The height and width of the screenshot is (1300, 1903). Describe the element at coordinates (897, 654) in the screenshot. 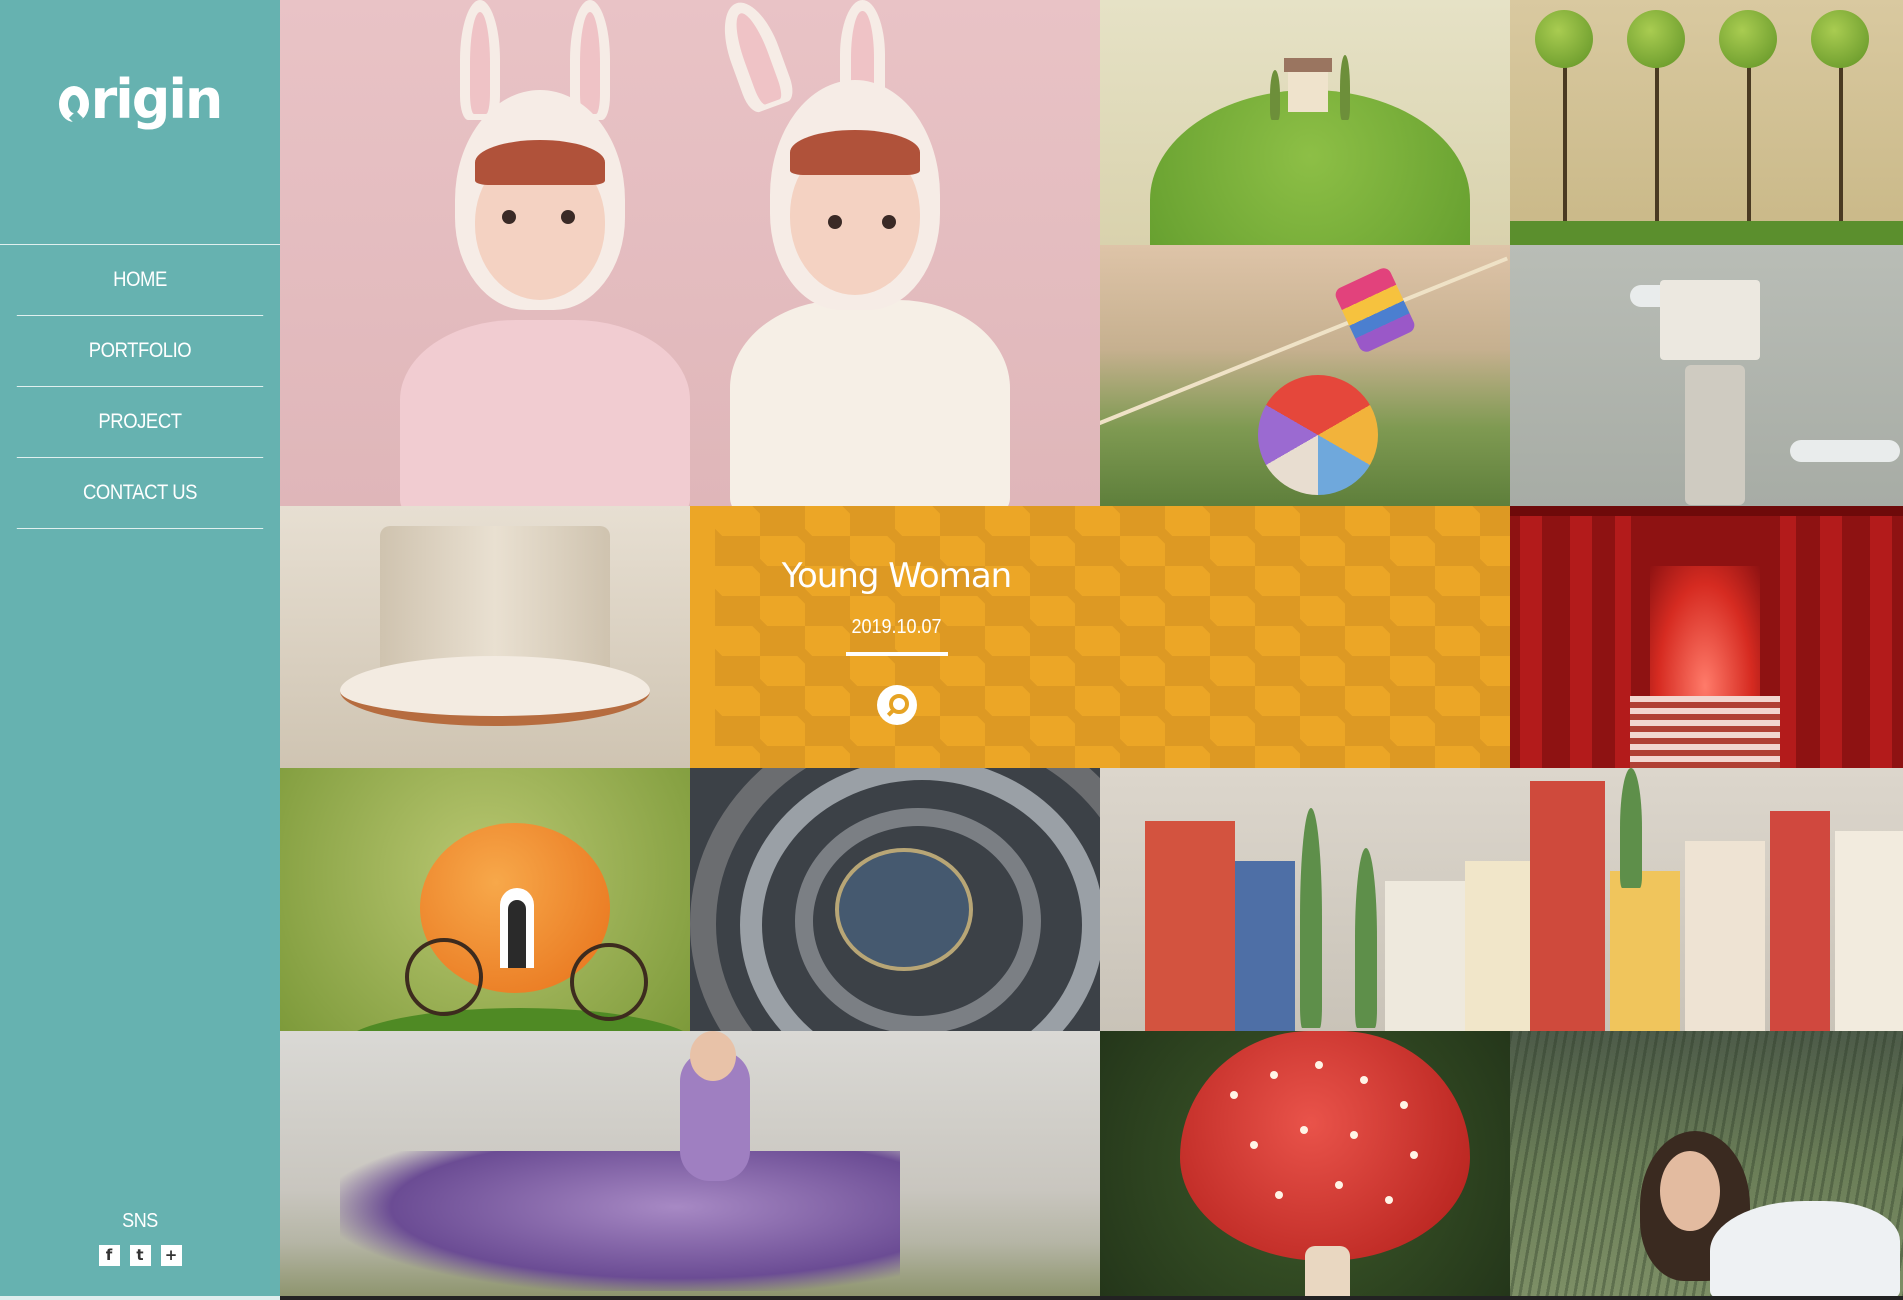

I see `featured-divider` at that location.